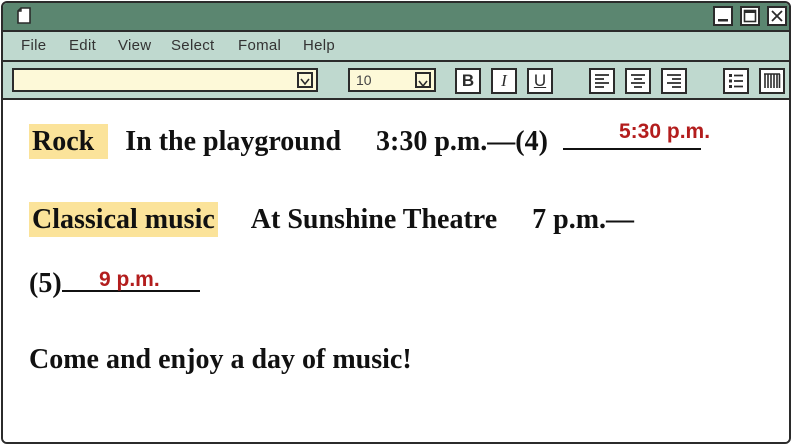  What do you see at coordinates (24, 15) in the screenshot?
I see `document-icon` at bounding box center [24, 15].